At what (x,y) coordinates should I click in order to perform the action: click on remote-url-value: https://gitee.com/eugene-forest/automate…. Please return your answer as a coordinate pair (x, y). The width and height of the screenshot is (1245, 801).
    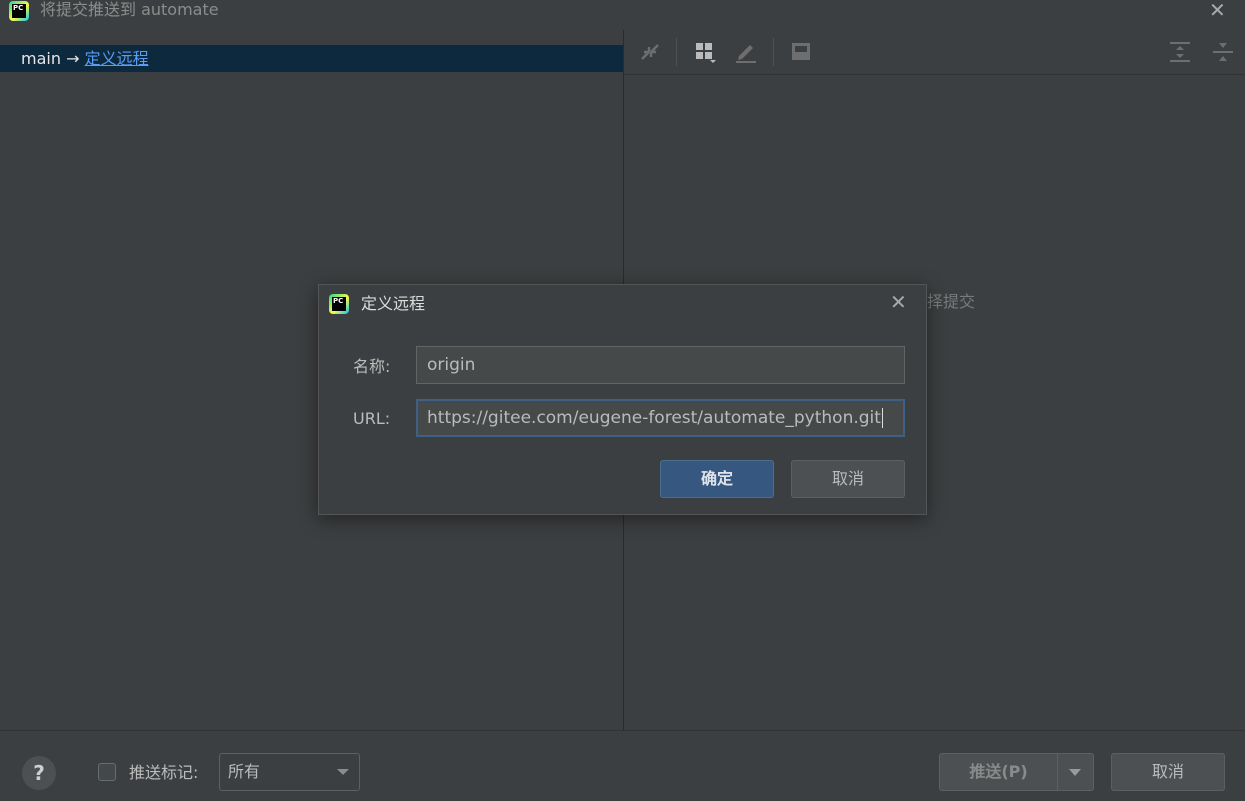
    Looking at the image, I should click on (654, 418).